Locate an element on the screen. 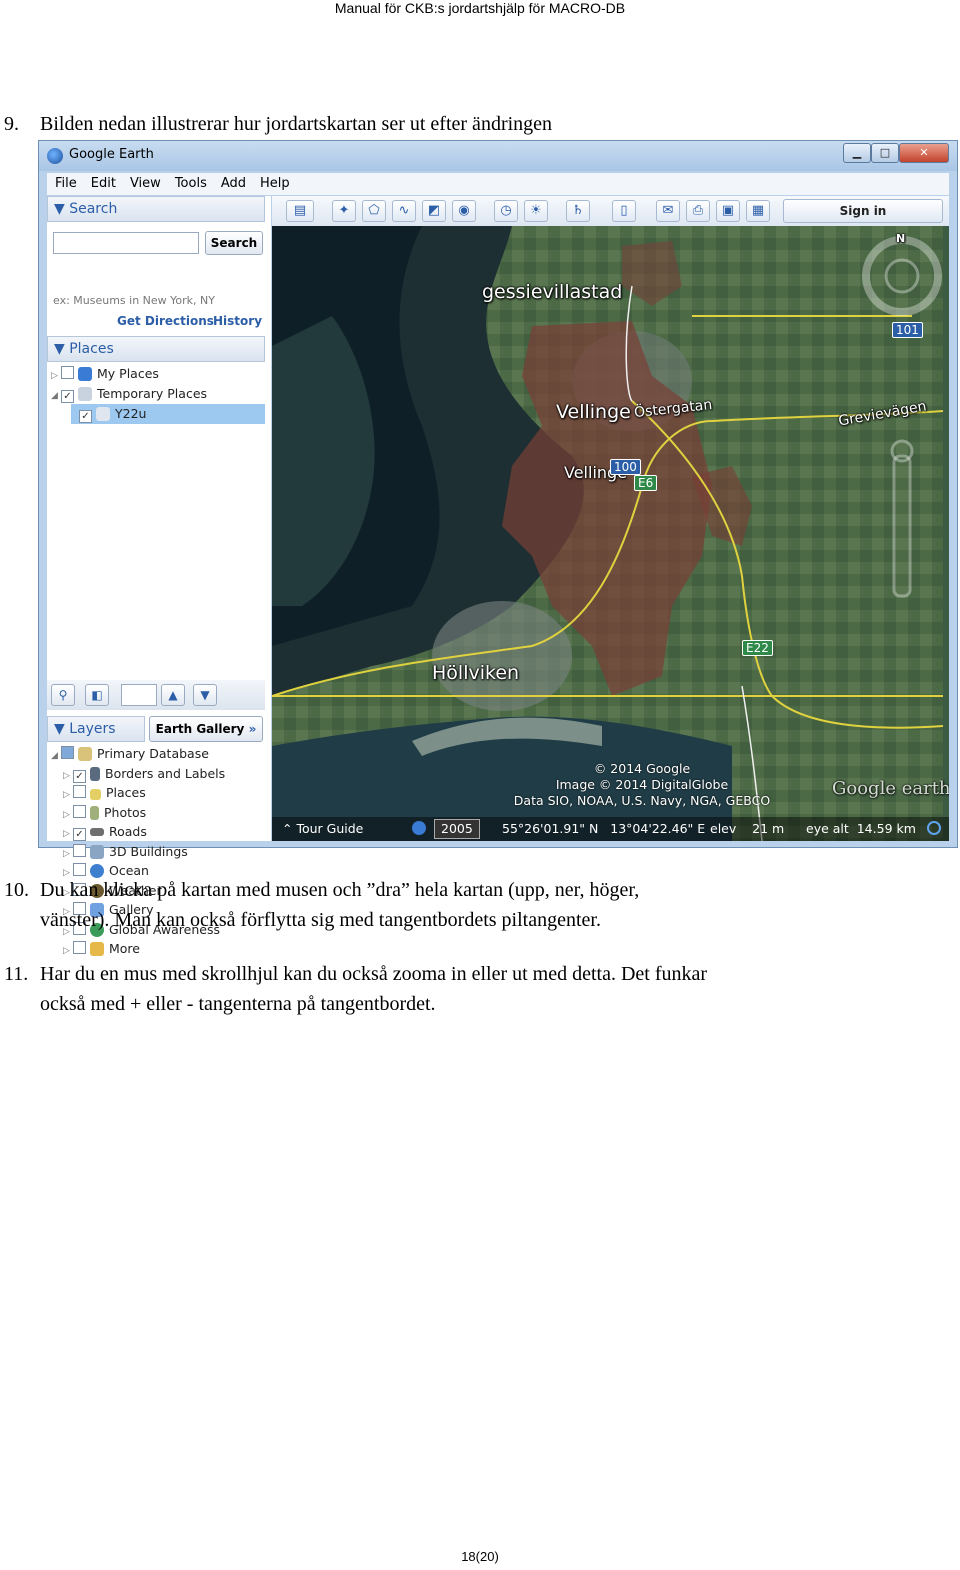 The width and height of the screenshot is (960, 1570). tree-item-temporary-places: ◢ ✓ Temporary Places is located at coordinates (129, 394).